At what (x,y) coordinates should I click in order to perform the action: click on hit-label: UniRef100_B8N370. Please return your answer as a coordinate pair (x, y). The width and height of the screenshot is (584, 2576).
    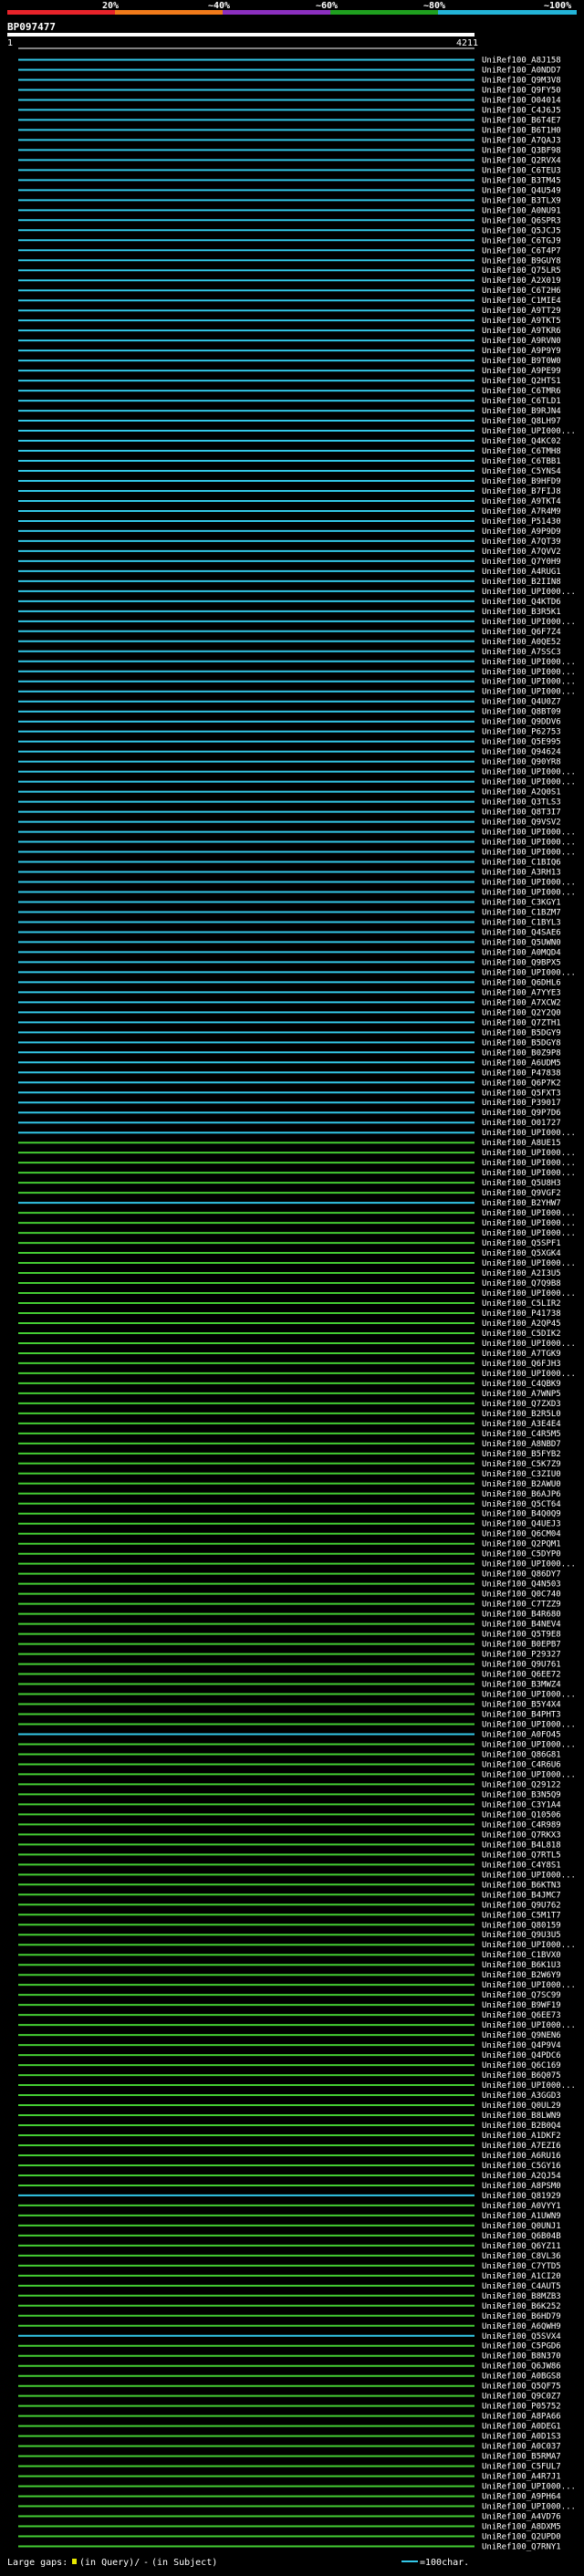
    Looking at the image, I should click on (521, 2357).